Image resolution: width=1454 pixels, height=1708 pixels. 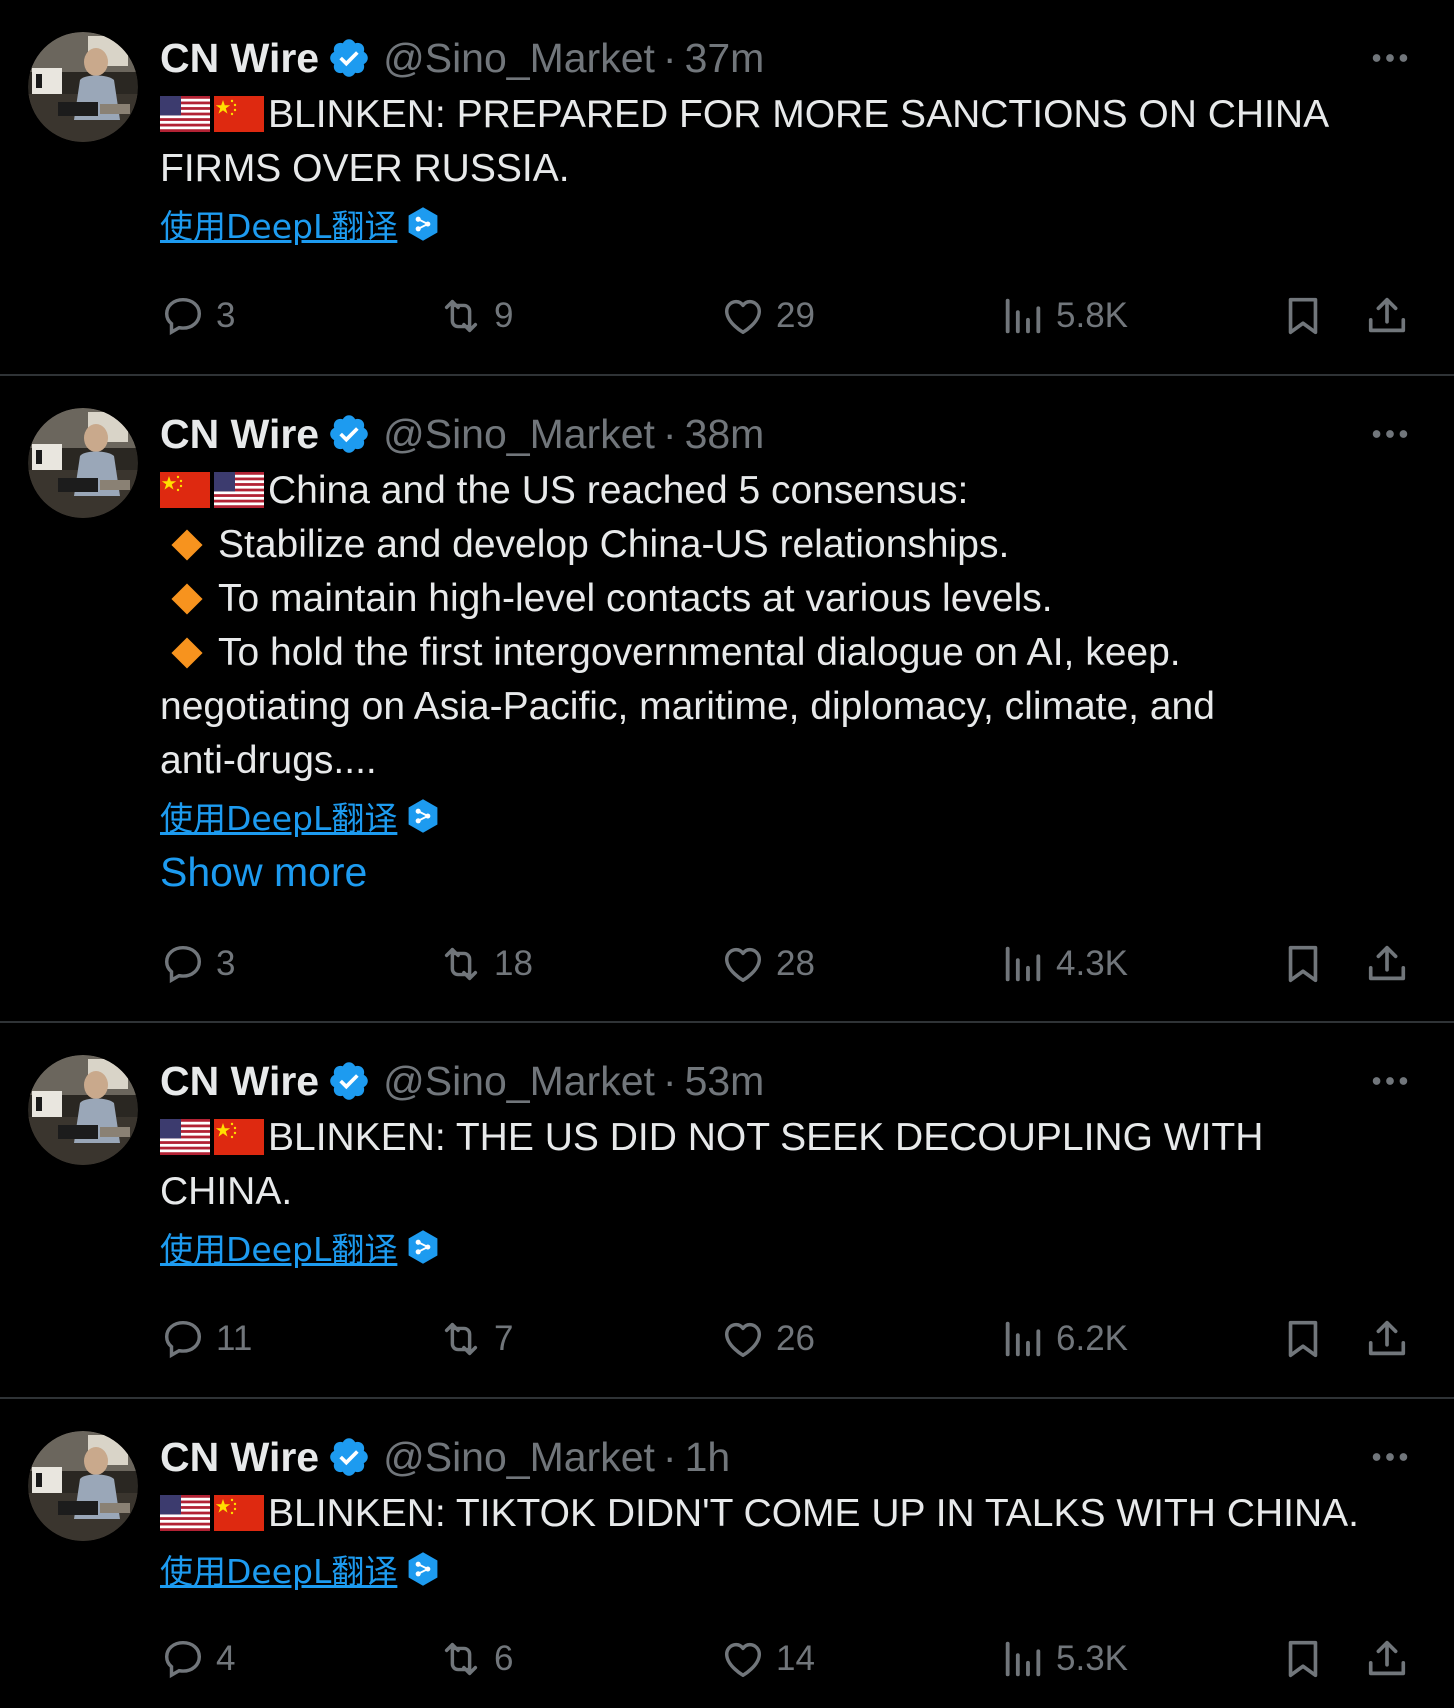 I want to click on show-more-link: Show more, so click(x=787, y=872).